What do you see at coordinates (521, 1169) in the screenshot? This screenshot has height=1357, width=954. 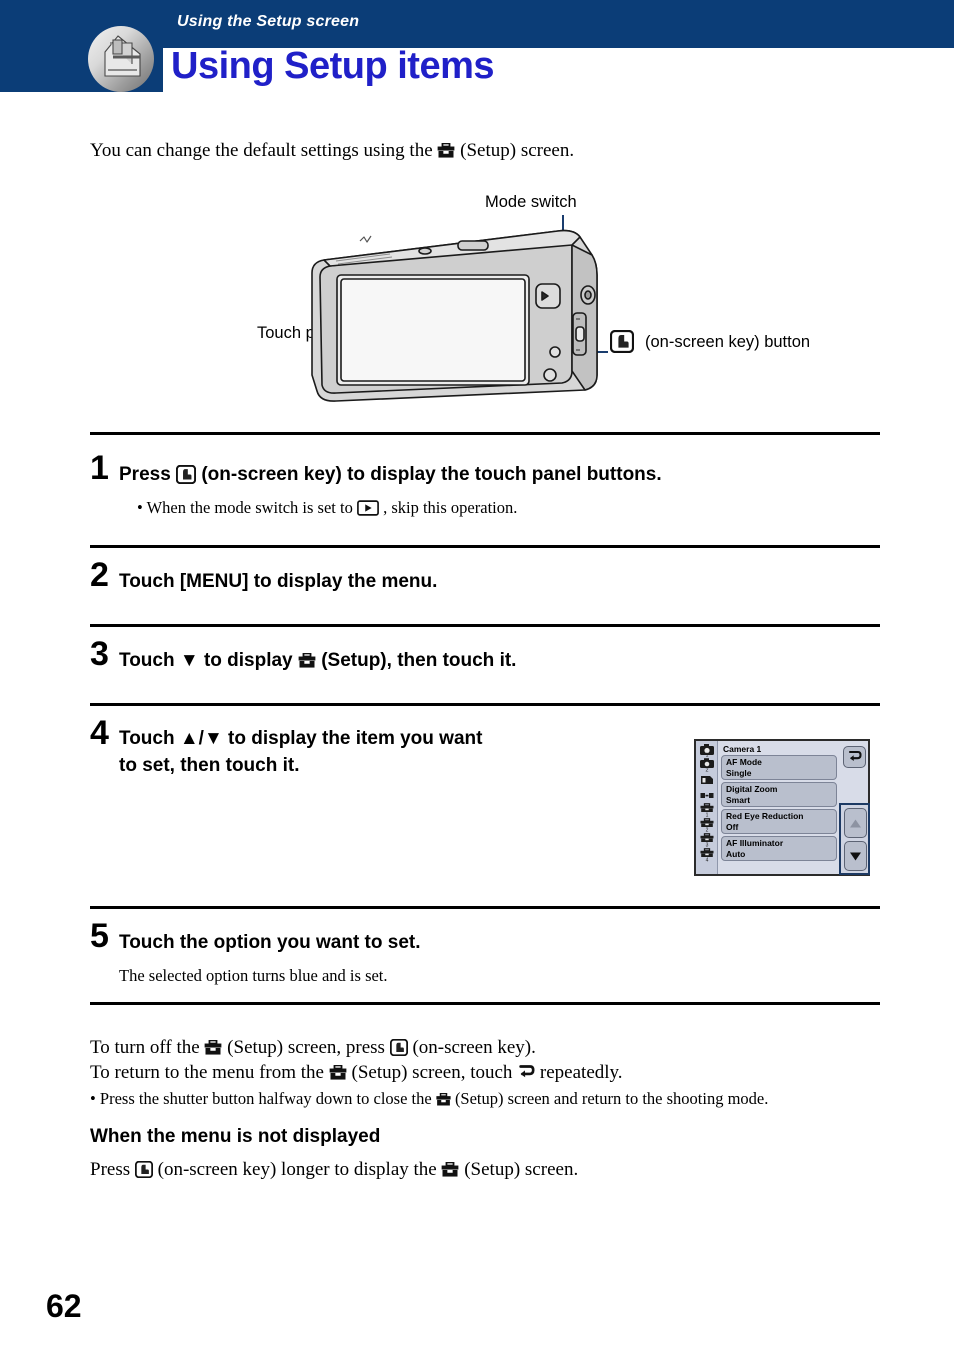 I see `section-body-c: (Setup) screen.` at bounding box center [521, 1169].